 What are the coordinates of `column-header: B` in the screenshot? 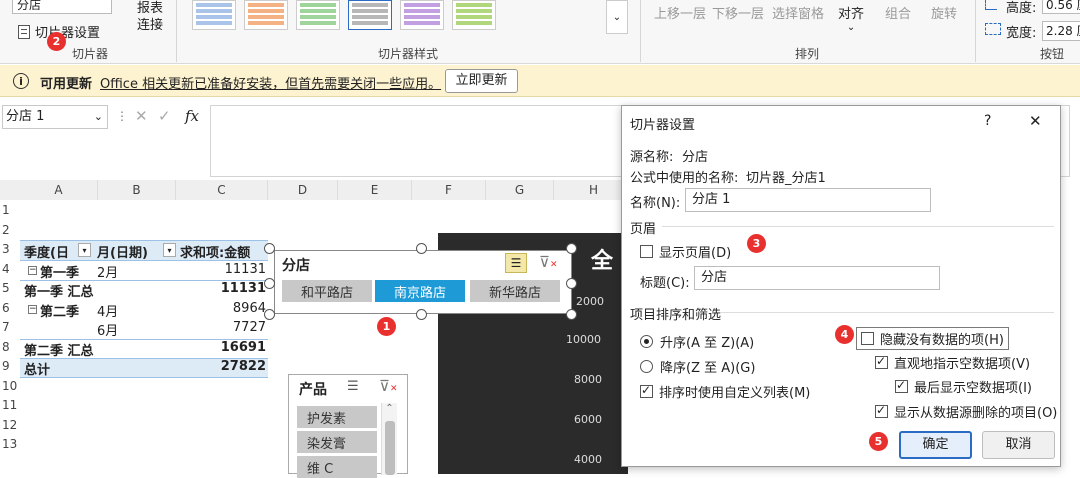 It's located at (137, 190).